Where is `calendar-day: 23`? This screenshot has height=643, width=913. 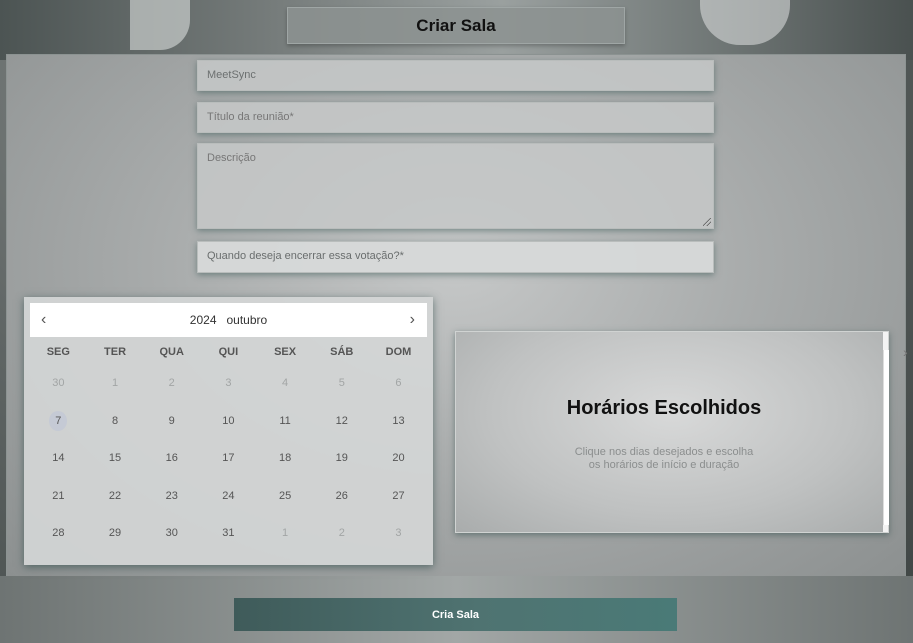
calendar-day: 23 is located at coordinates (171, 509).